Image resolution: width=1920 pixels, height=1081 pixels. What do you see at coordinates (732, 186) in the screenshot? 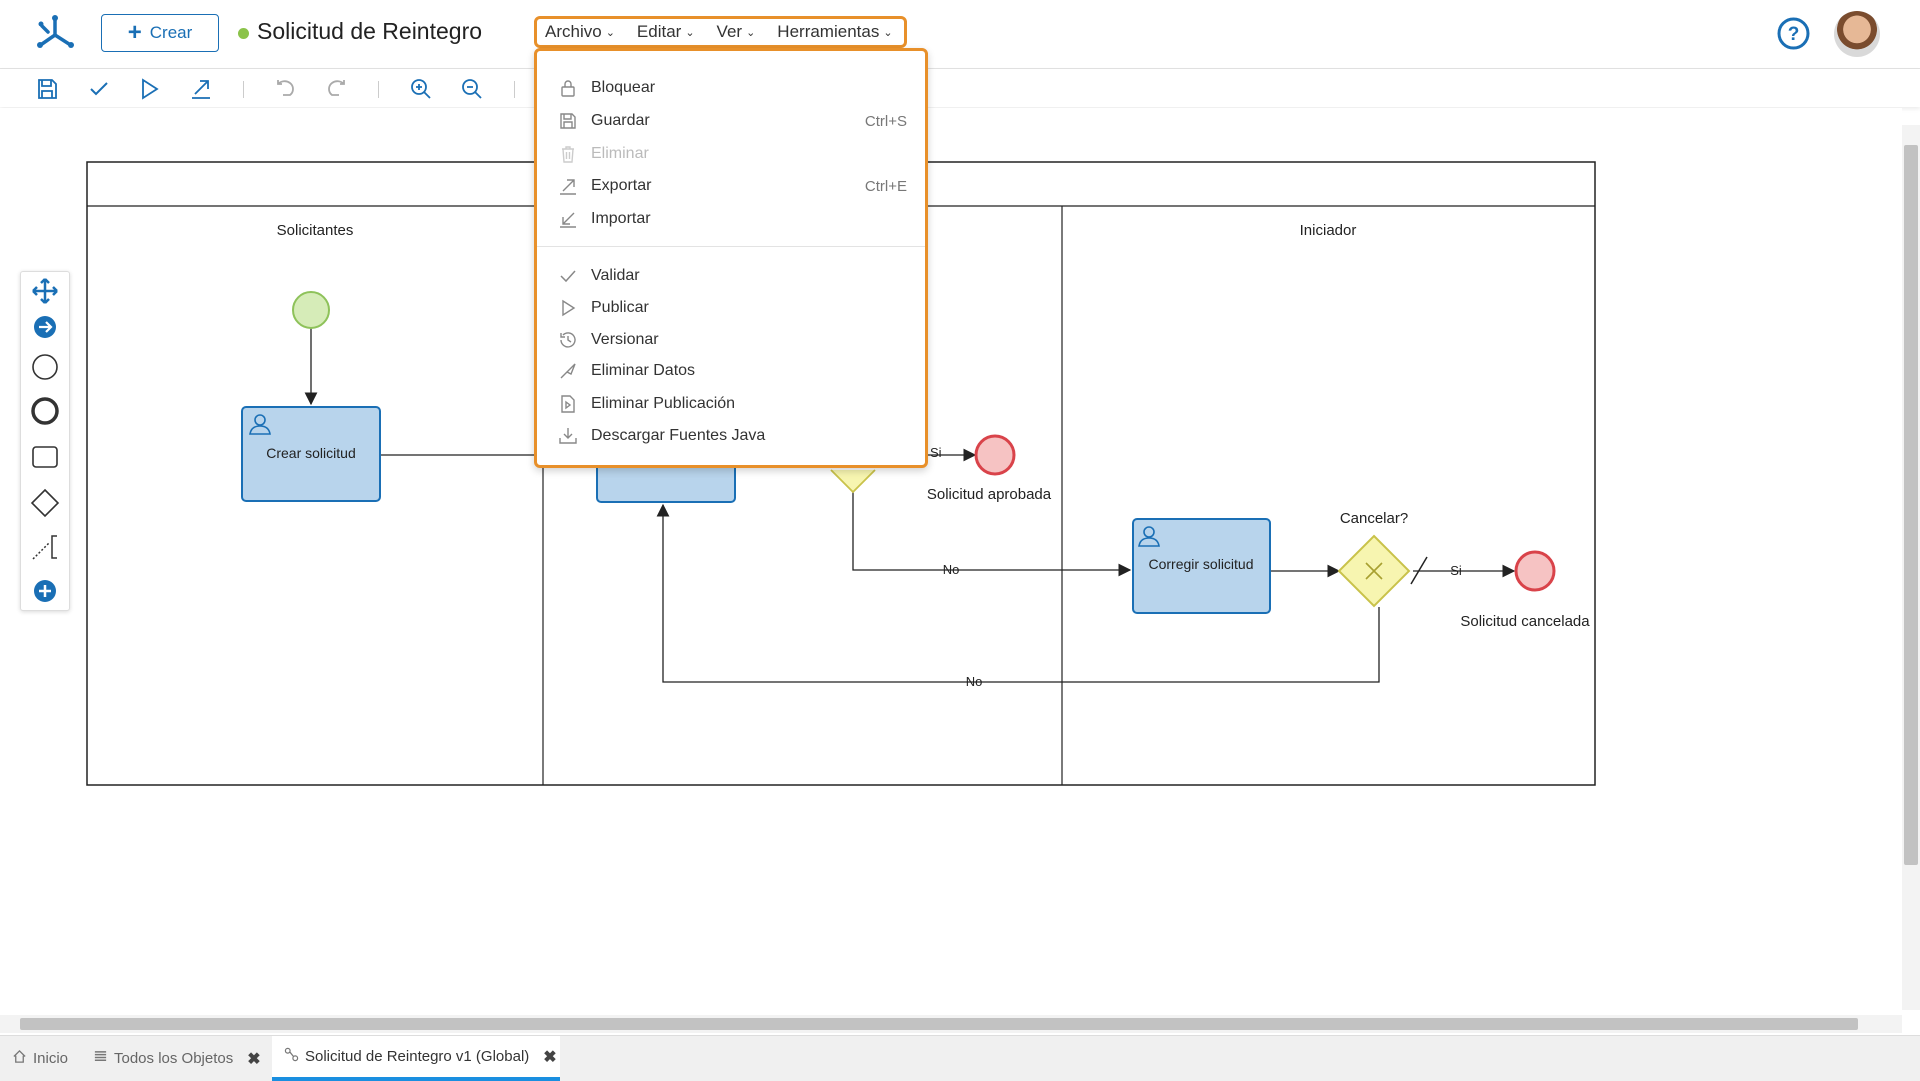
I see `menu-item-exportar: Exportar Ctrl+E` at bounding box center [732, 186].